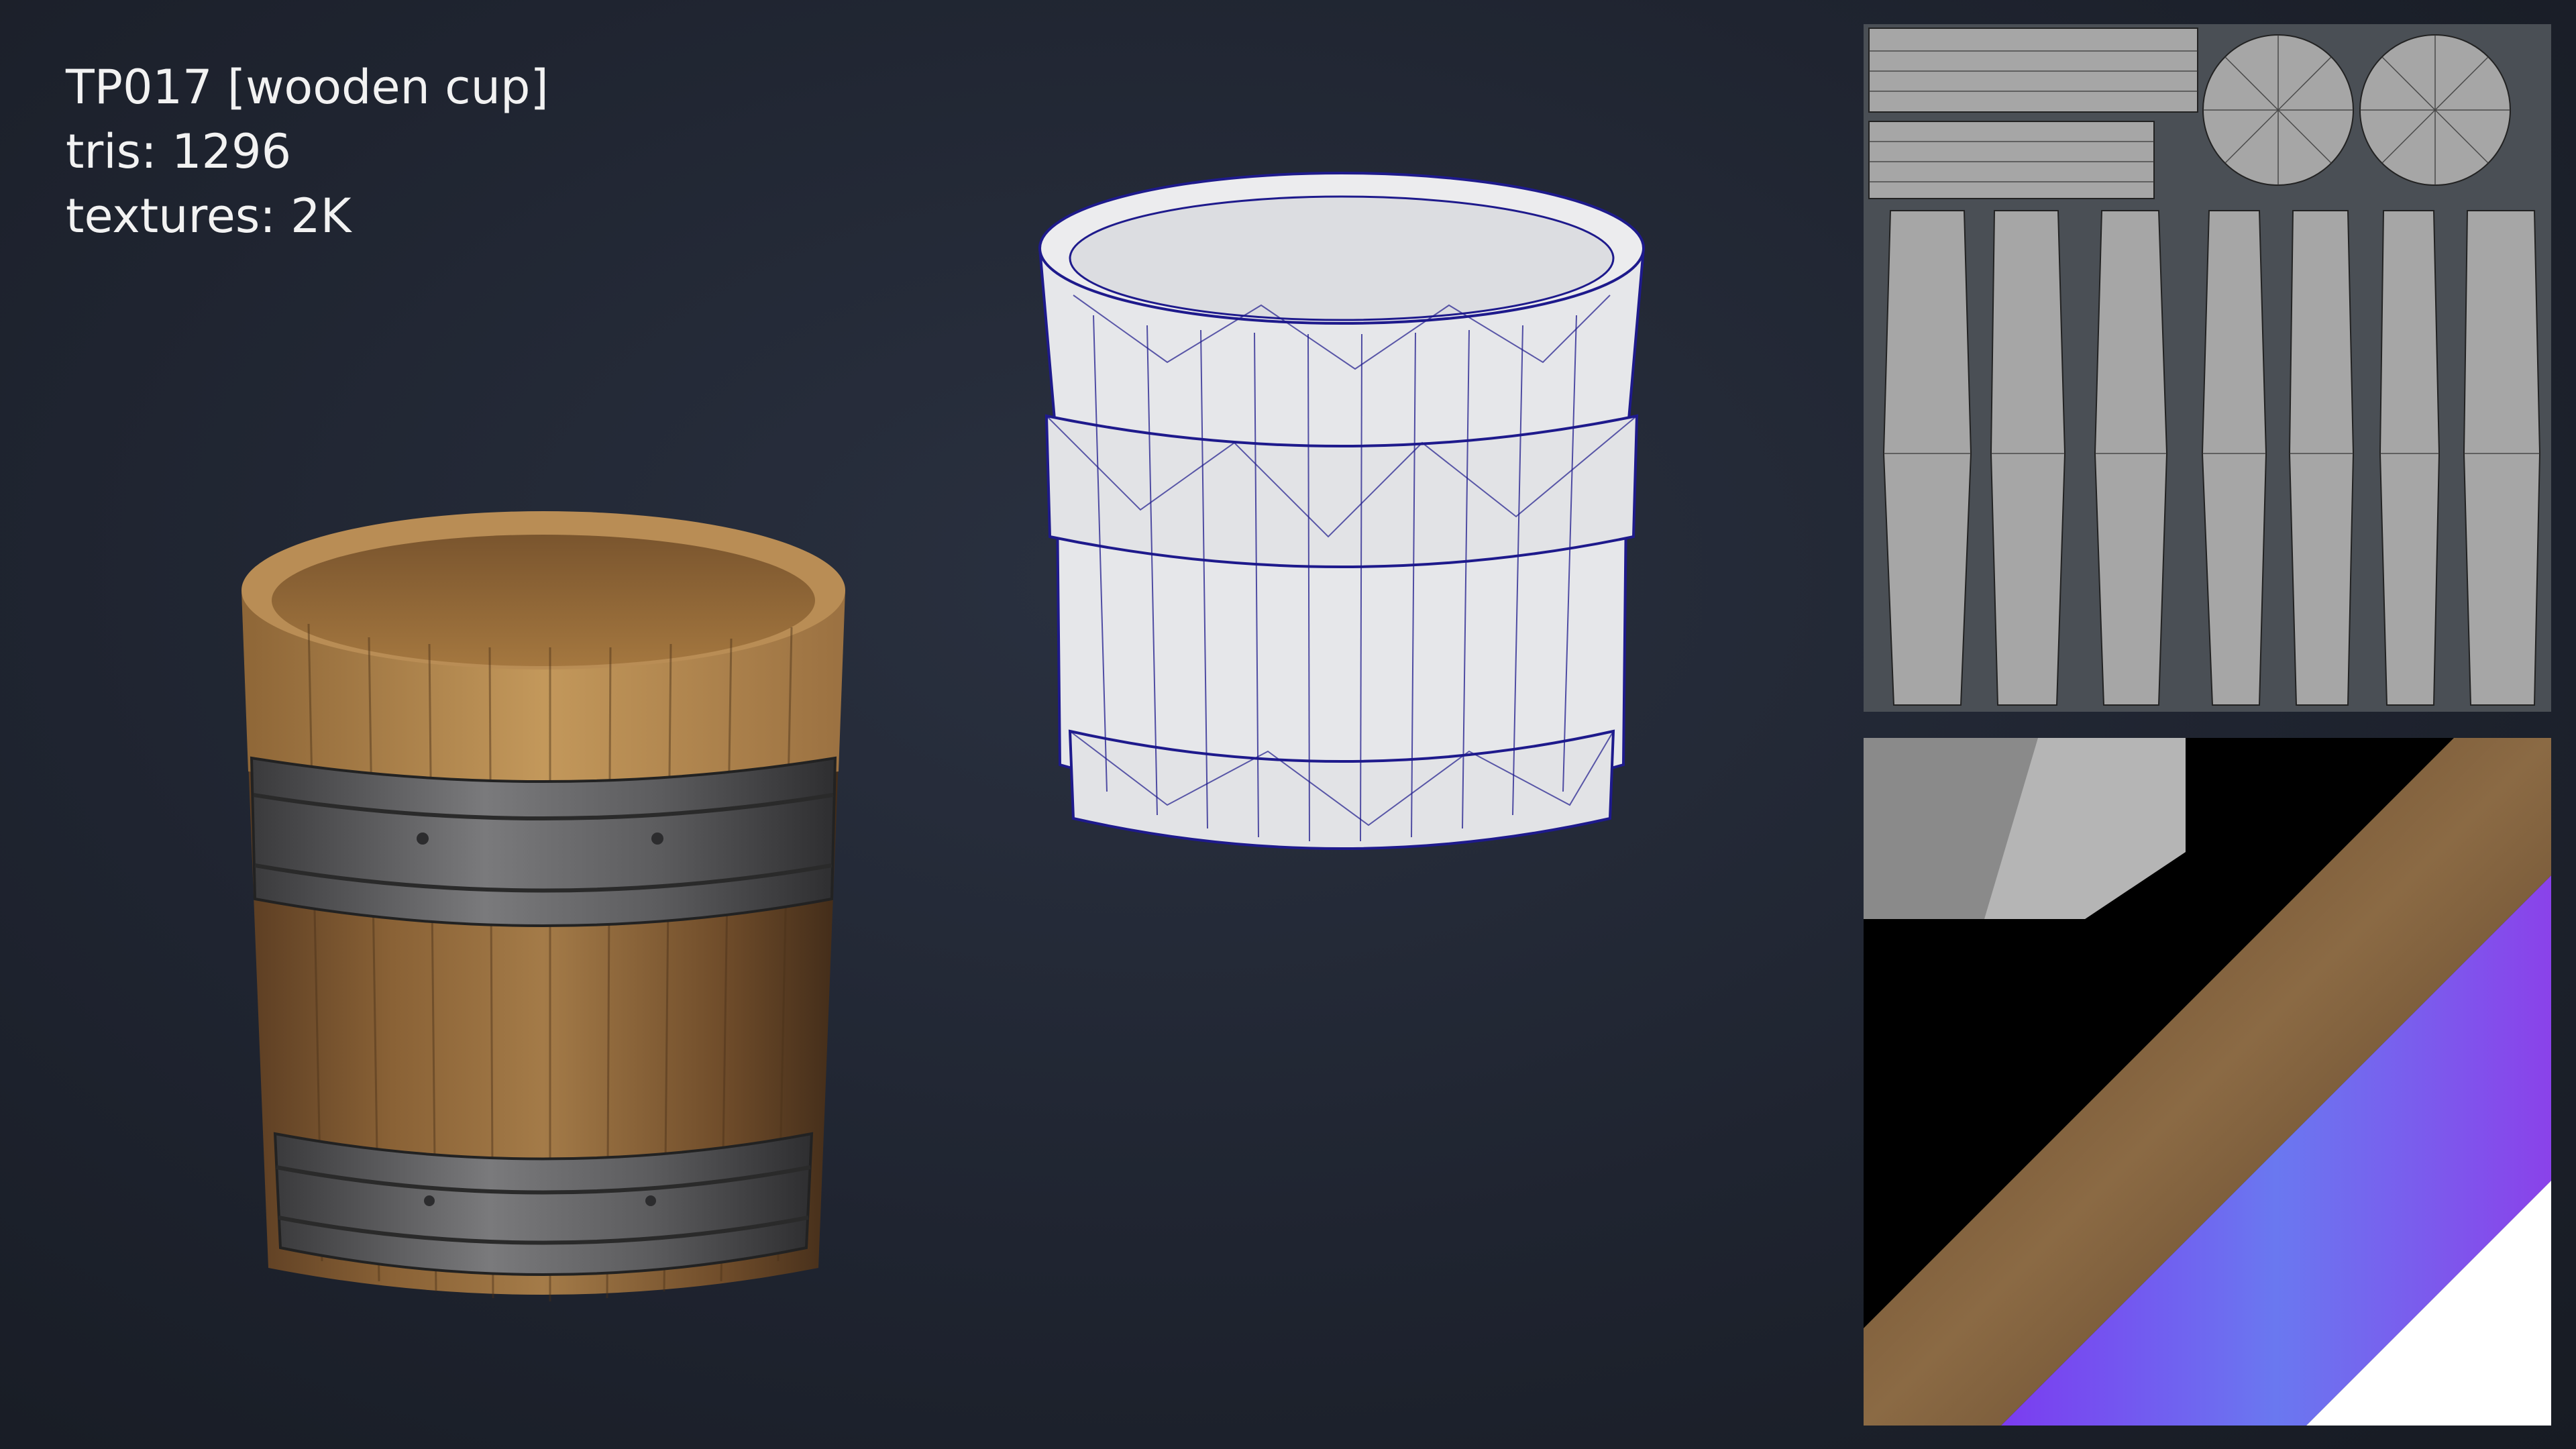 Image resolution: width=2576 pixels, height=1449 pixels. Describe the element at coordinates (543, 906) in the screenshot. I see `textured-cup-render` at that location.